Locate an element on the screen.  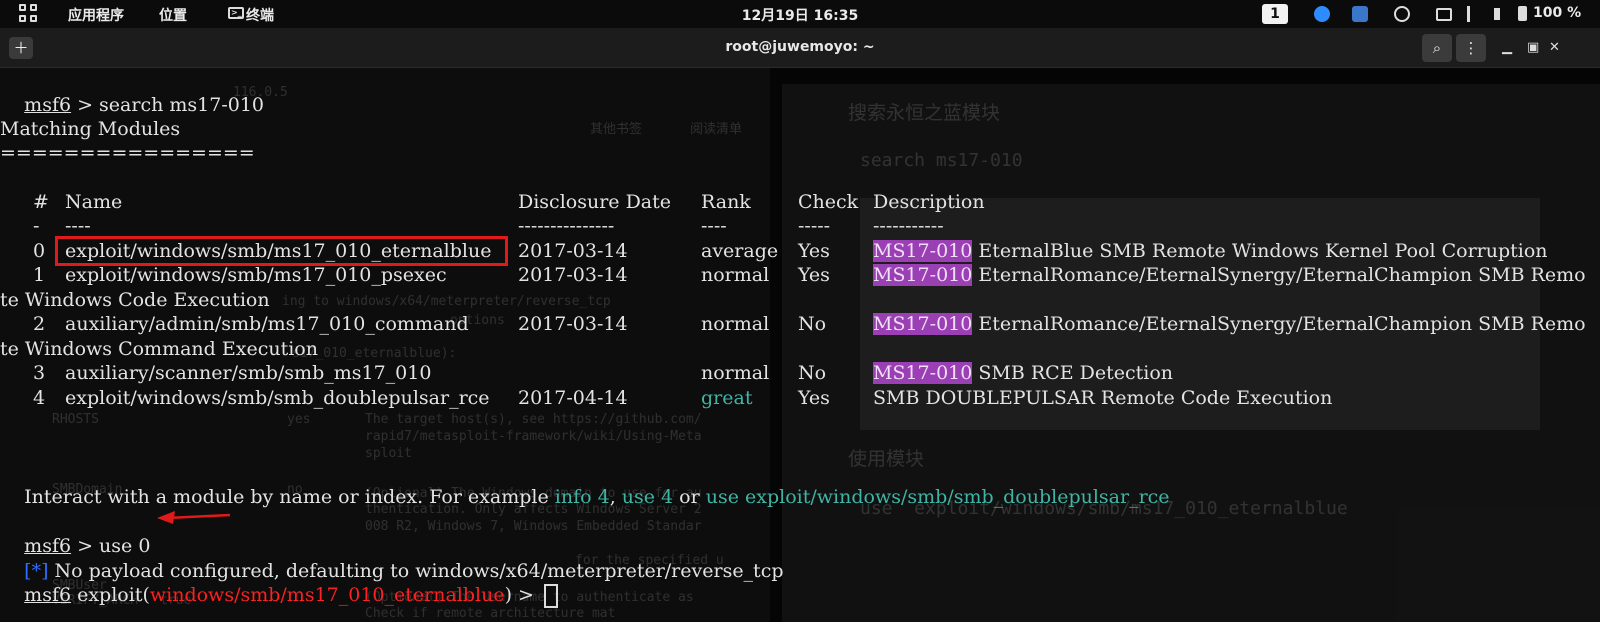
search-button: ⌕ is located at coordinates (1437, 48).